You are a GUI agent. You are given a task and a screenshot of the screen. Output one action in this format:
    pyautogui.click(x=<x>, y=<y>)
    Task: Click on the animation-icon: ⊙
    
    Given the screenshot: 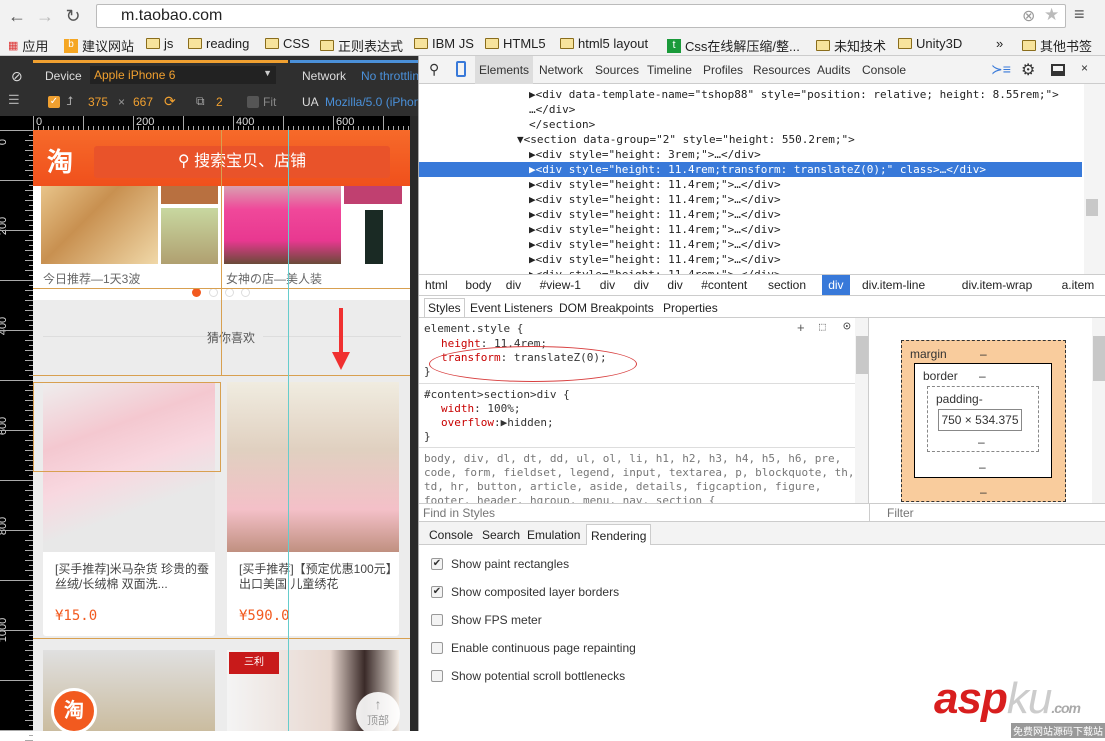 What is the action you would take?
    pyautogui.click(x=847, y=326)
    